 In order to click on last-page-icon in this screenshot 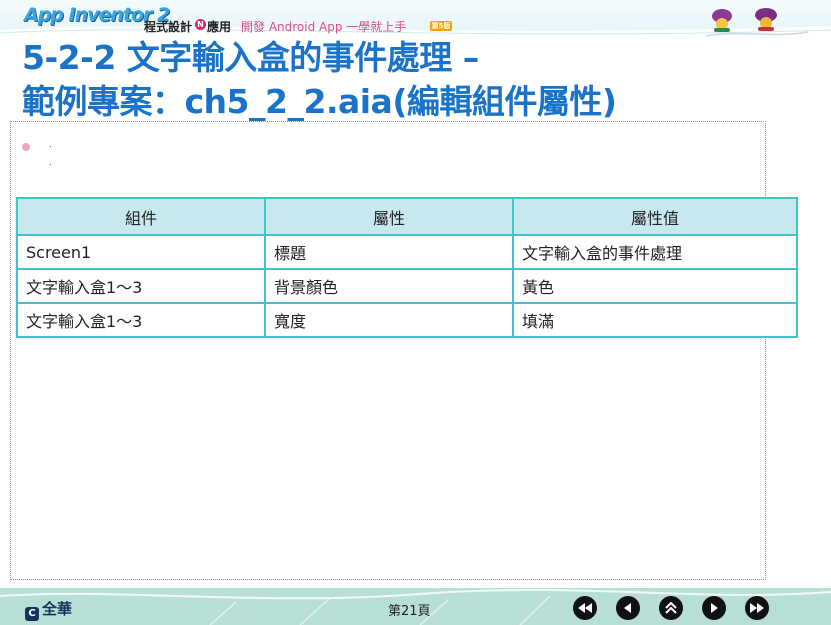, I will do `click(757, 608)`.